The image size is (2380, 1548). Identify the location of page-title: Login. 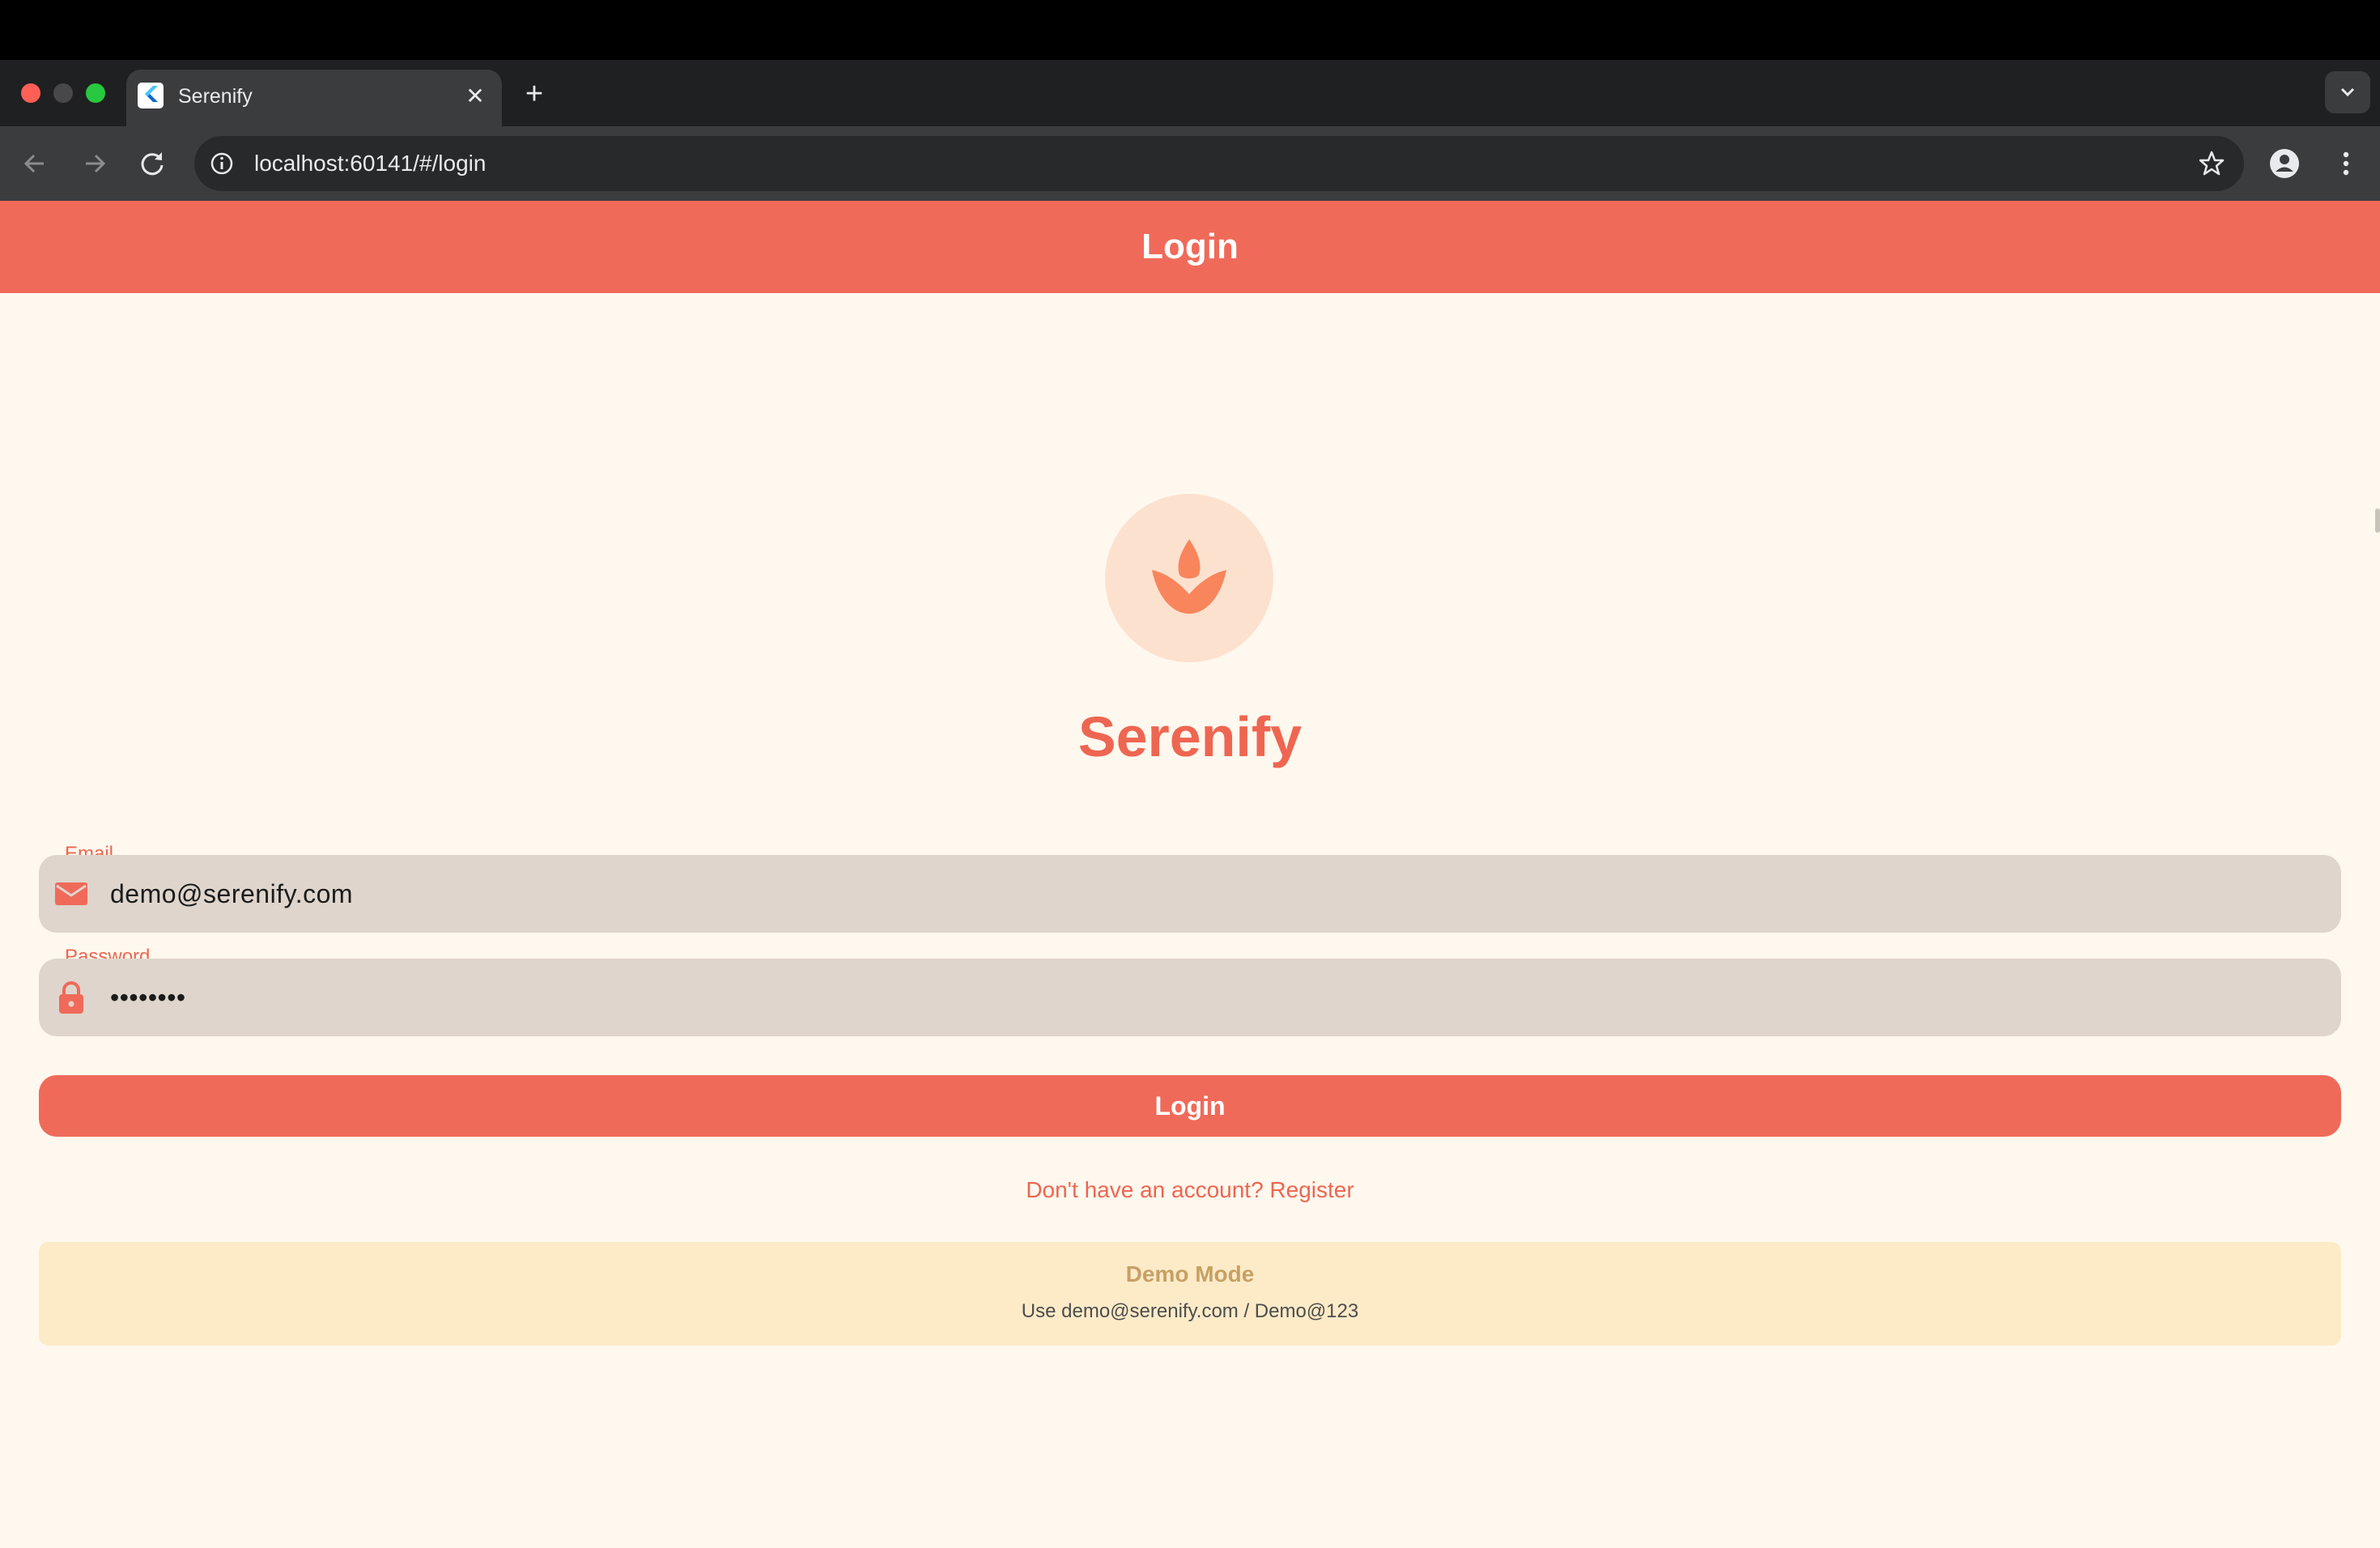
(1190, 247).